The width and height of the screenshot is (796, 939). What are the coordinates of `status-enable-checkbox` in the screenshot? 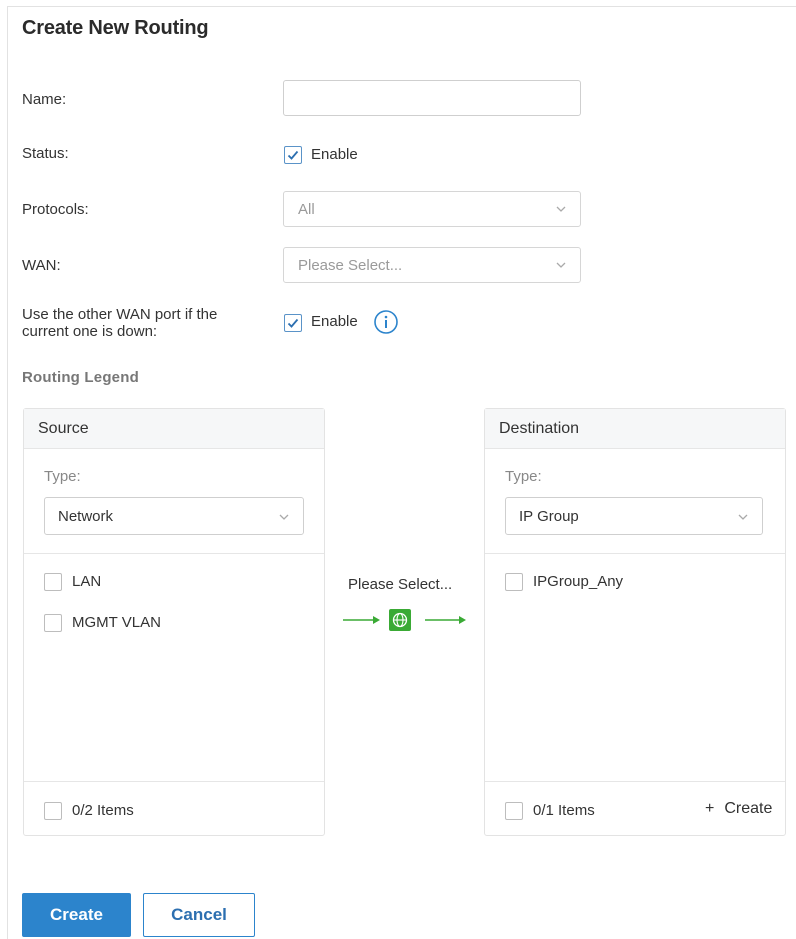 It's located at (293, 155).